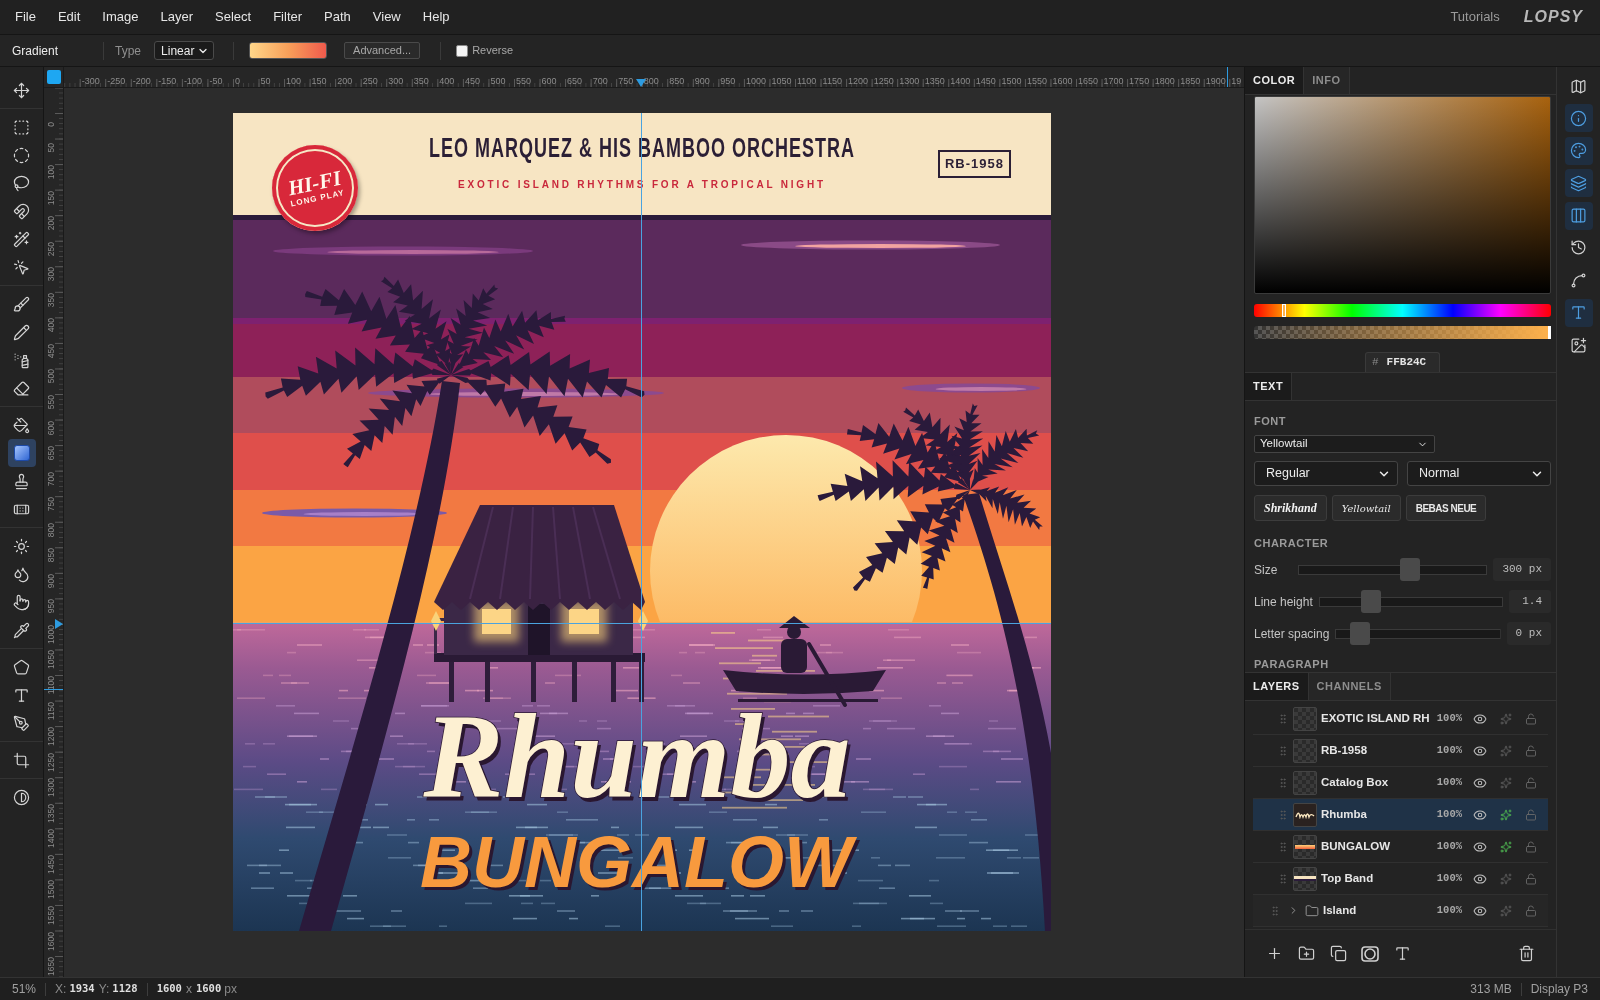 This screenshot has width=1600, height=1000. I want to click on ruler-label: 100, so click(51, 172).